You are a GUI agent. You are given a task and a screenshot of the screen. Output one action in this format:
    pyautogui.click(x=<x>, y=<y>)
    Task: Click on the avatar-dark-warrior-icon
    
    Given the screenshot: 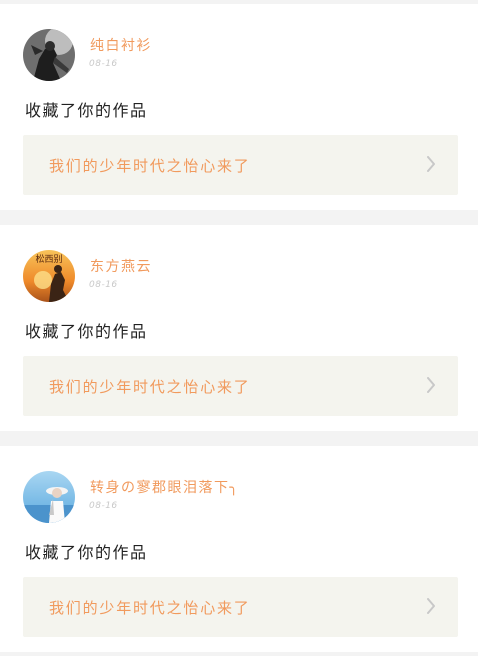 What is the action you would take?
    pyautogui.click(x=49, y=55)
    